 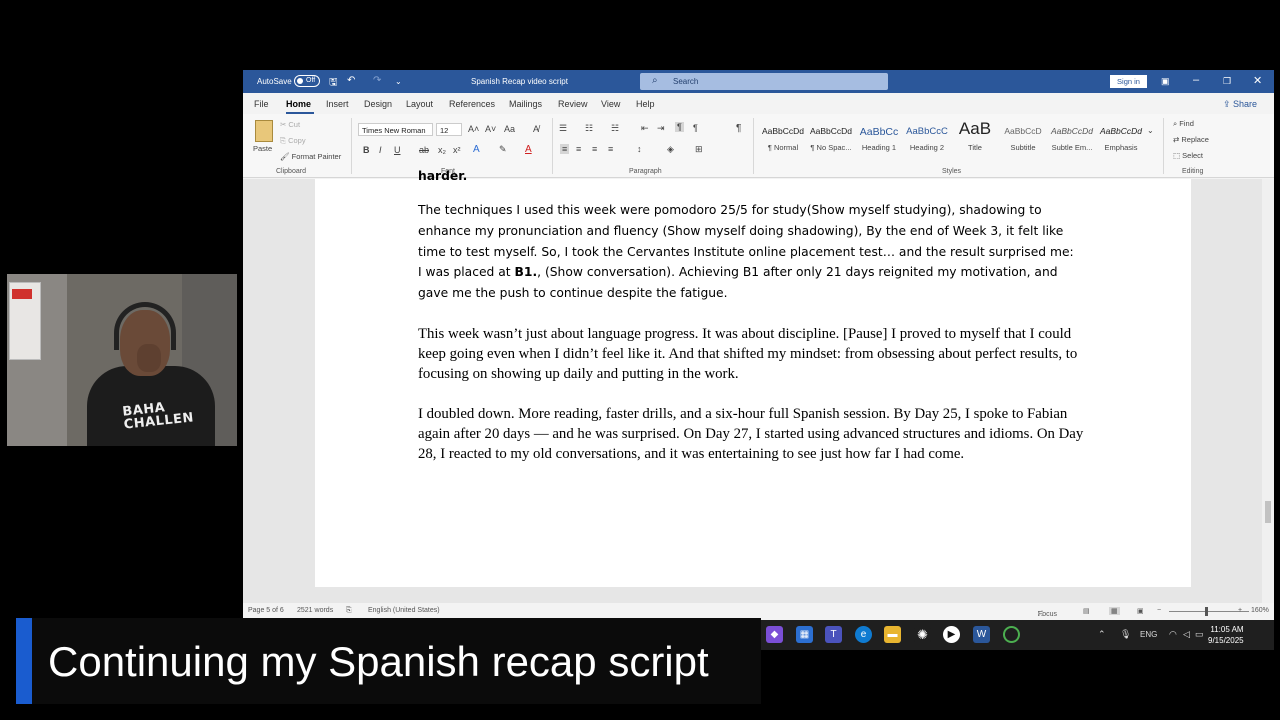 I want to click on shrink-font-icon: A˅, so click(x=490, y=129).